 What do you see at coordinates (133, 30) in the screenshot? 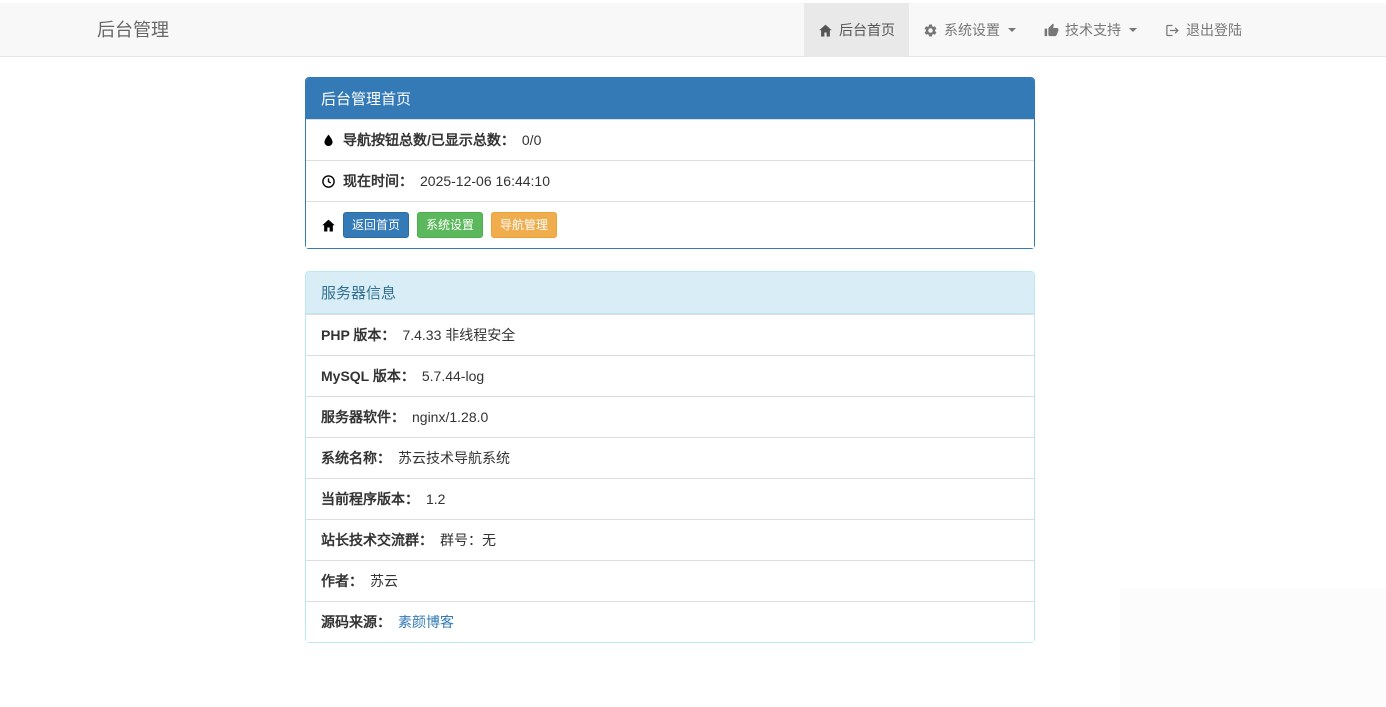
I see `brand-title: 后台管理` at bounding box center [133, 30].